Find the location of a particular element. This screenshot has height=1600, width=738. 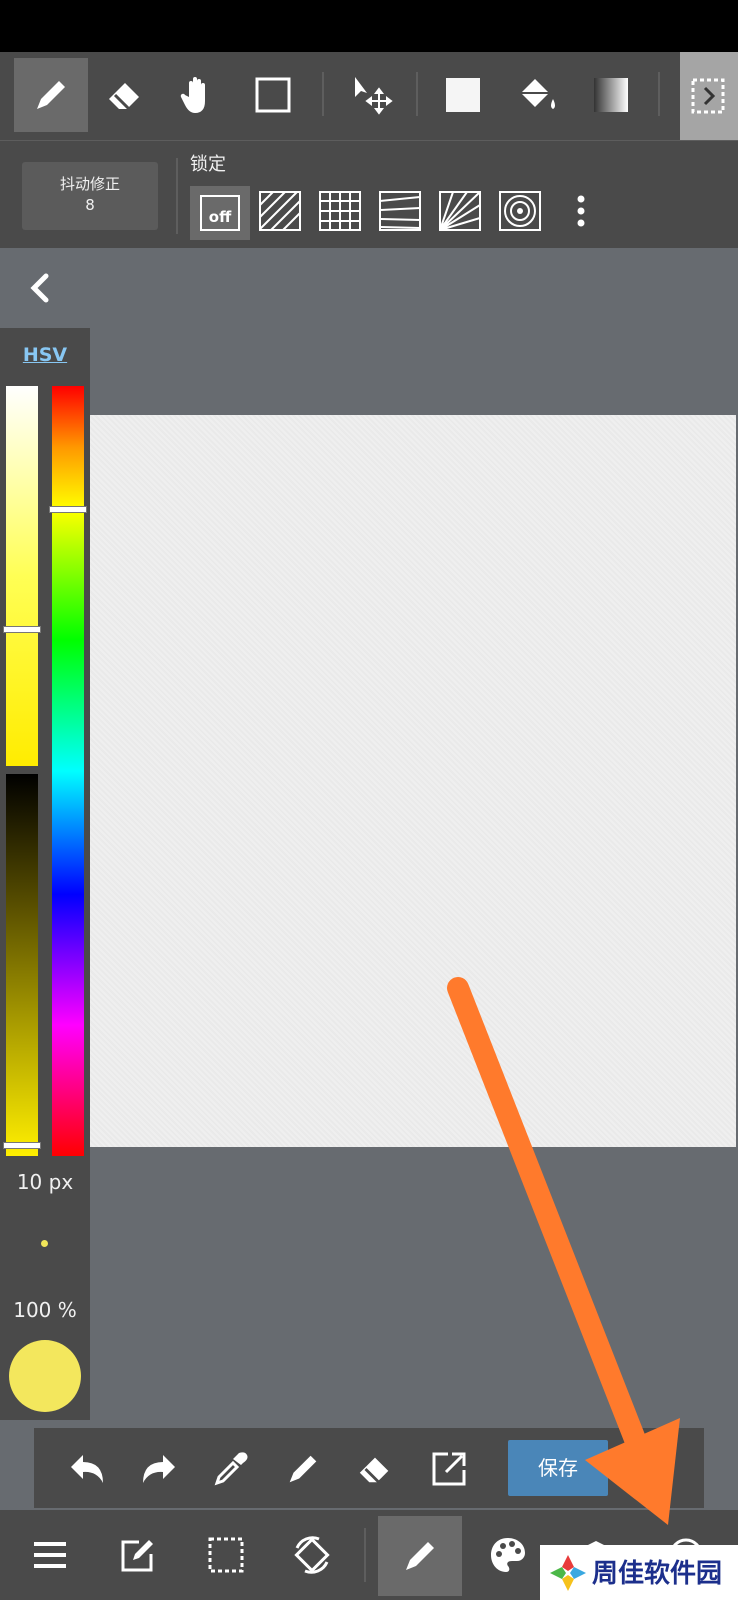

move-icon is located at coordinates (374, 96).